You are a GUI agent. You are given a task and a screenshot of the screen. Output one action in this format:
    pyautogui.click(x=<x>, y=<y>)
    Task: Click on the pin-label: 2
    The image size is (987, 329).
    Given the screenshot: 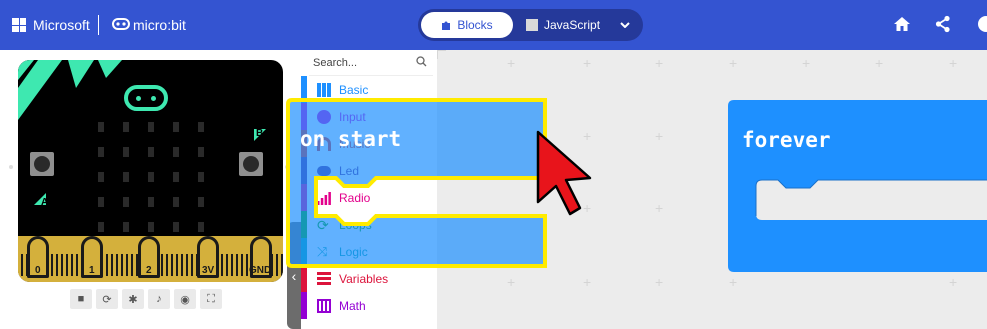 What is the action you would take?
    pyautogui.click(x=149, y=270)
    